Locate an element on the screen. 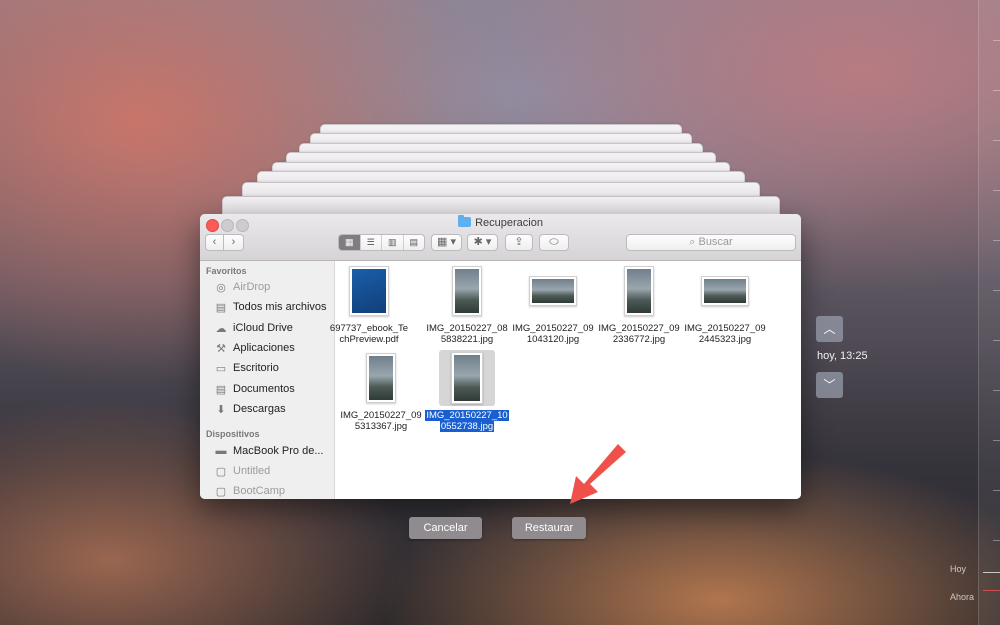 This screenshot has height=625, width=1000. sidebar-item-label: AirDrop is located at coordinates (252, 287).